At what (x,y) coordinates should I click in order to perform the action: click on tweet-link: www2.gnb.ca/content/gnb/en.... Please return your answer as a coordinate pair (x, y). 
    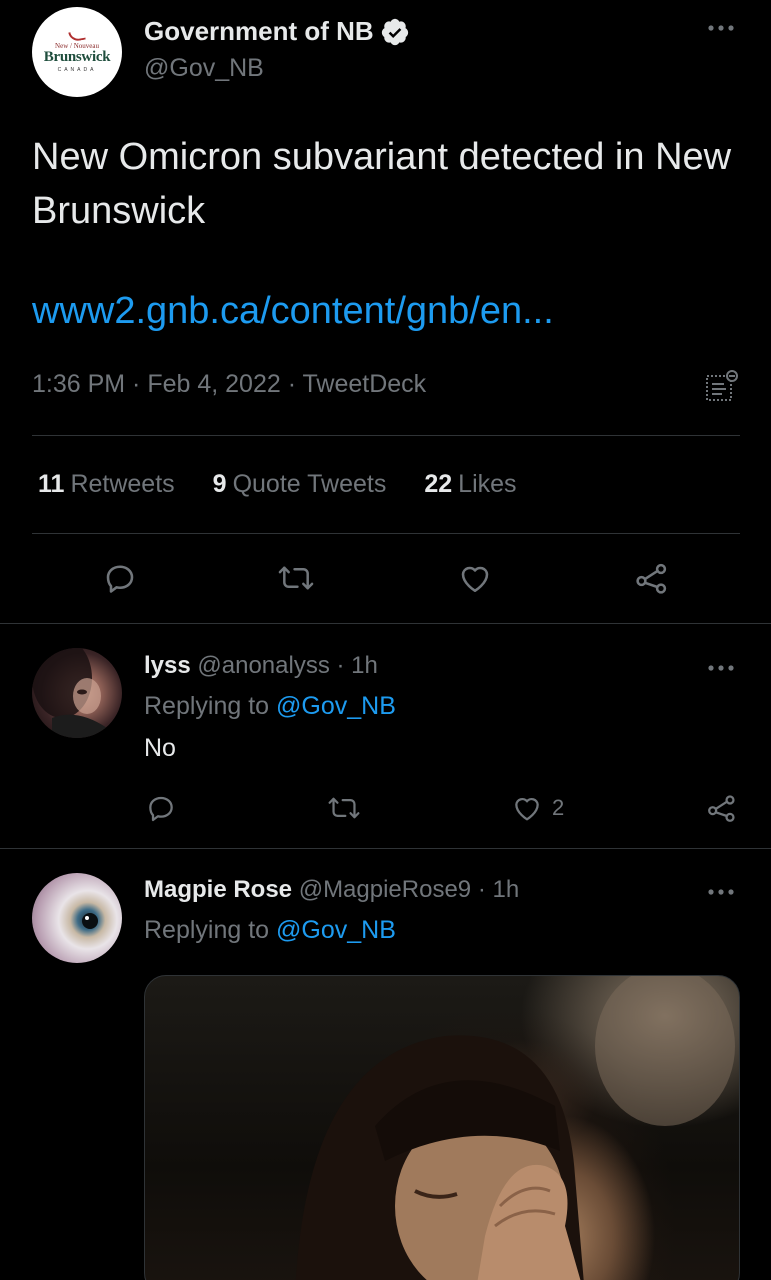
    Looking at the image, I should click on (293, 311).